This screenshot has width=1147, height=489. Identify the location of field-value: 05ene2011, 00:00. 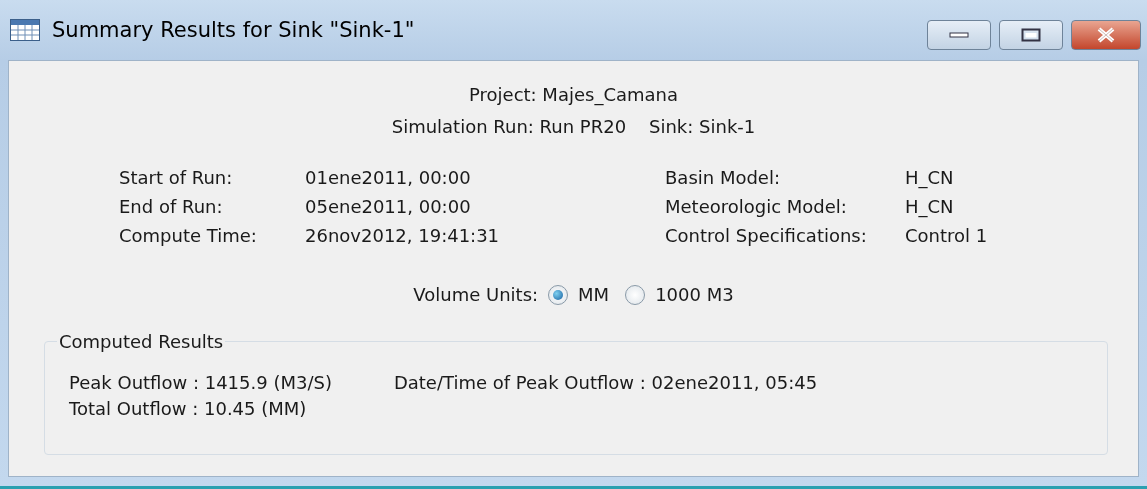
(388, 207).